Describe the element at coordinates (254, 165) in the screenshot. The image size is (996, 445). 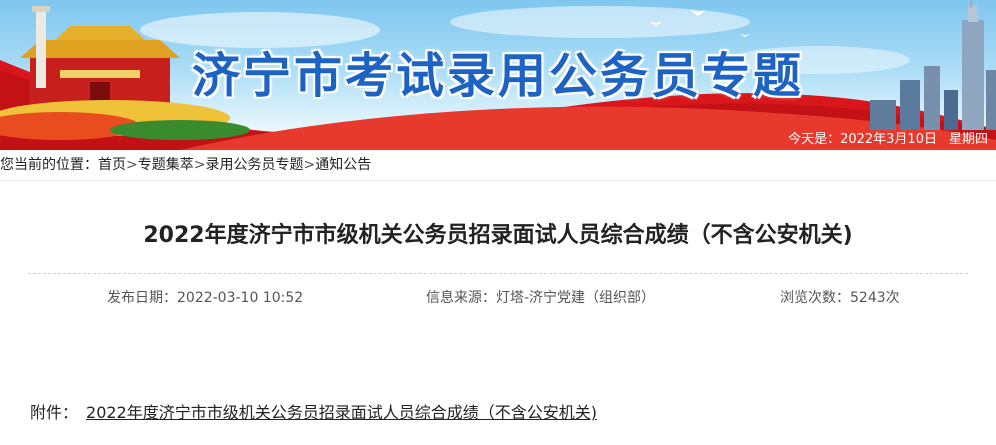
I see `breadcrumb-civil-servant: 录用公务员专题` at that location.